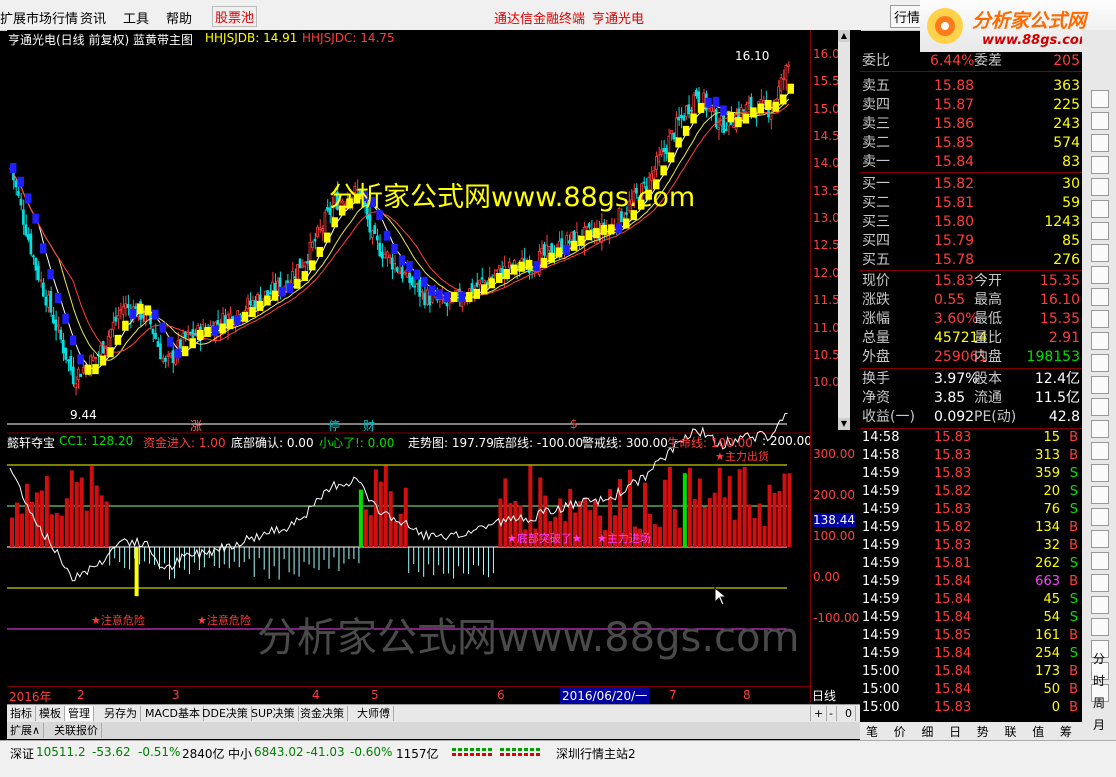 This screenshot has width=1116, height=777. I want to click on menu-help: 帮助, so click(179, 17).